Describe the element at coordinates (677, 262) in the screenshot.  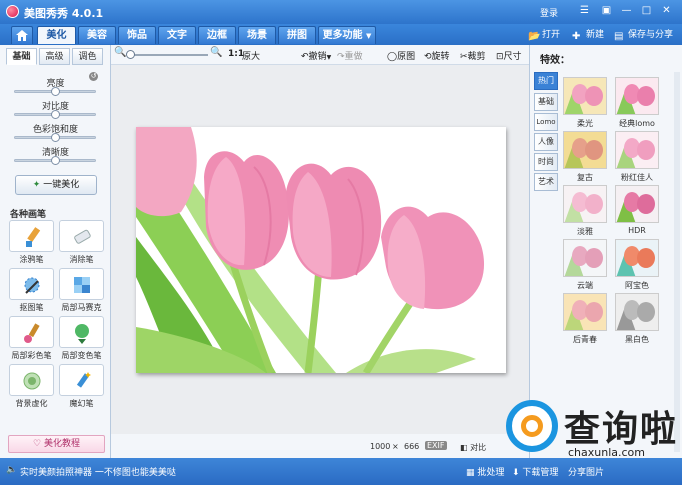
I see `effects-scrollbar` at that location.